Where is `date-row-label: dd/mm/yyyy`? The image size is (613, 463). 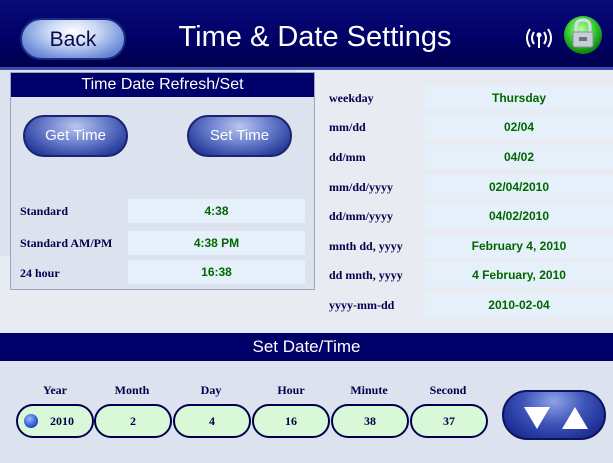
date-row-label: dd/mm/yyyy is located at coordinates (361, 216).